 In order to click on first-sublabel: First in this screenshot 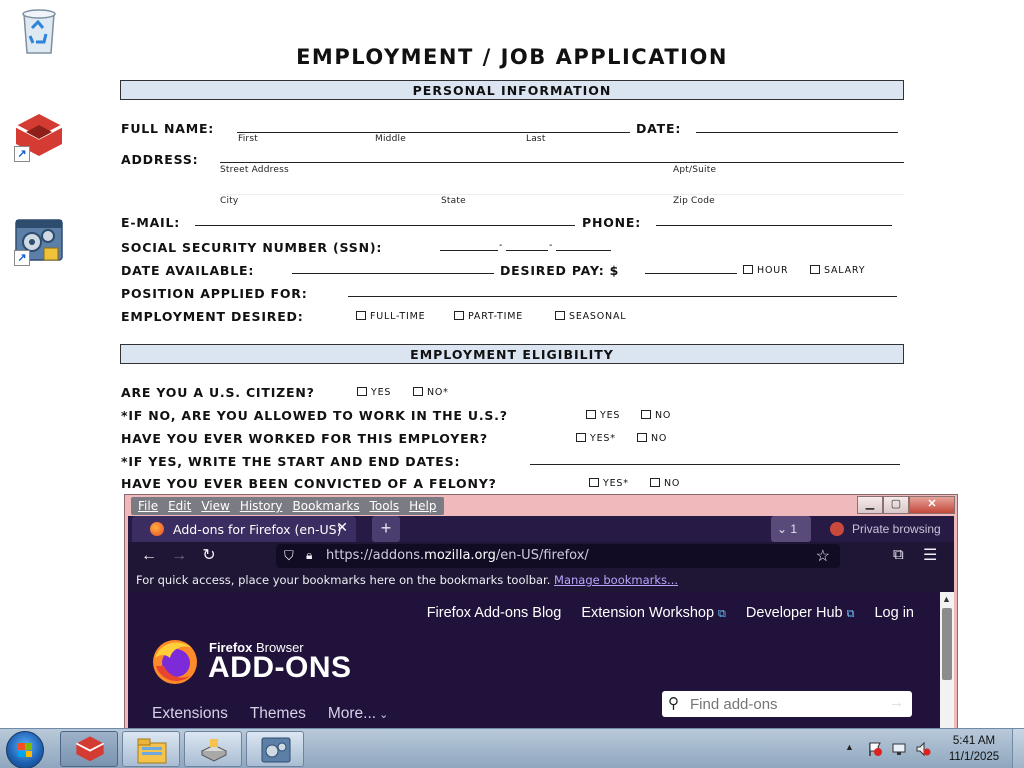, I will do `click(248, 139)`.